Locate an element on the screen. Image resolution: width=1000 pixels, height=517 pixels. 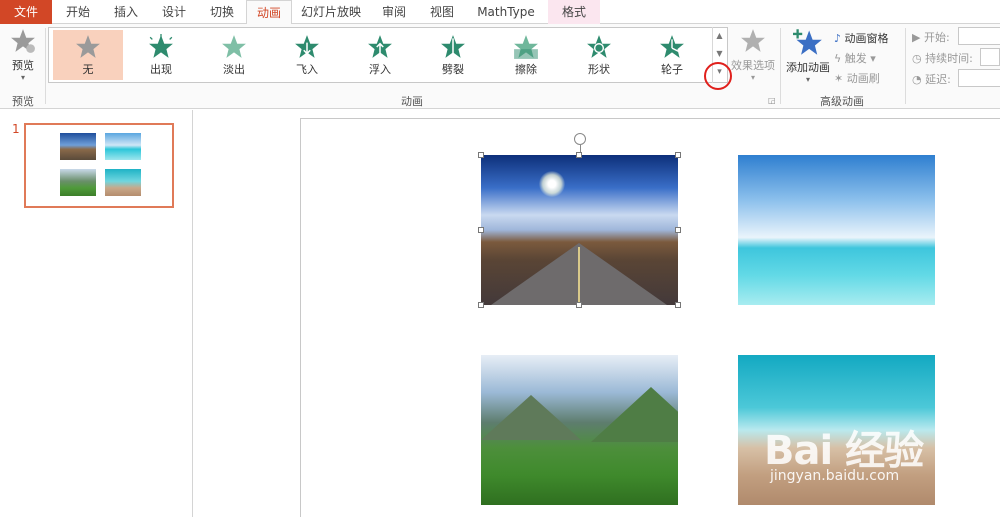
effect-options-star-icon is located at coordinates (753, 40).